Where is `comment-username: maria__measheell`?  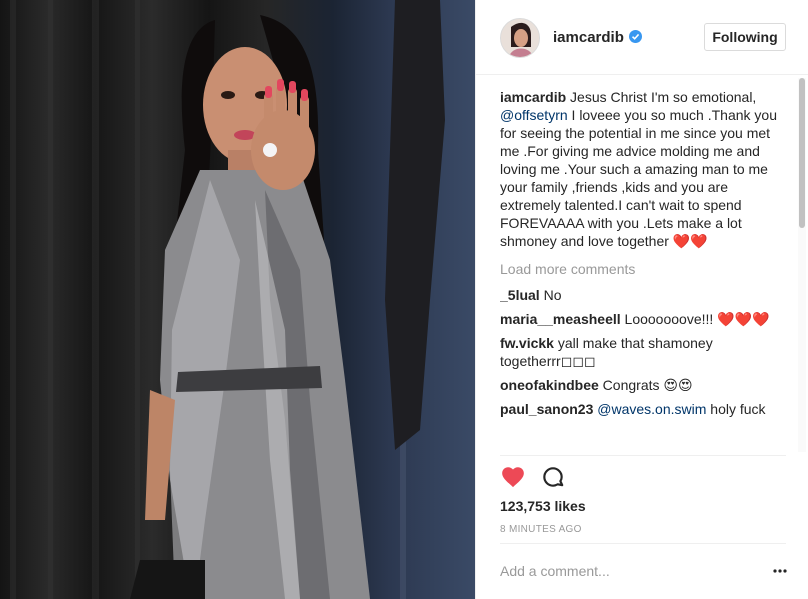 comment-username: maria__measheell is located at coordinates (560, 319).